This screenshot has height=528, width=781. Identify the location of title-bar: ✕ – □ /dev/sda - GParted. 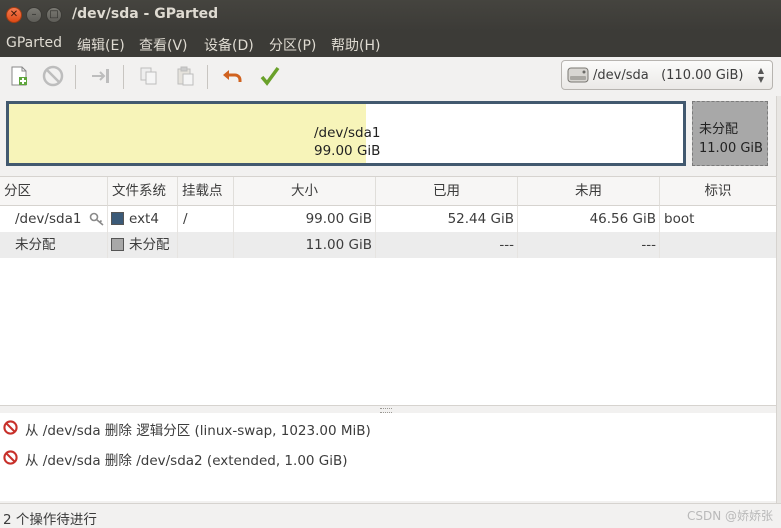
(390, 15).